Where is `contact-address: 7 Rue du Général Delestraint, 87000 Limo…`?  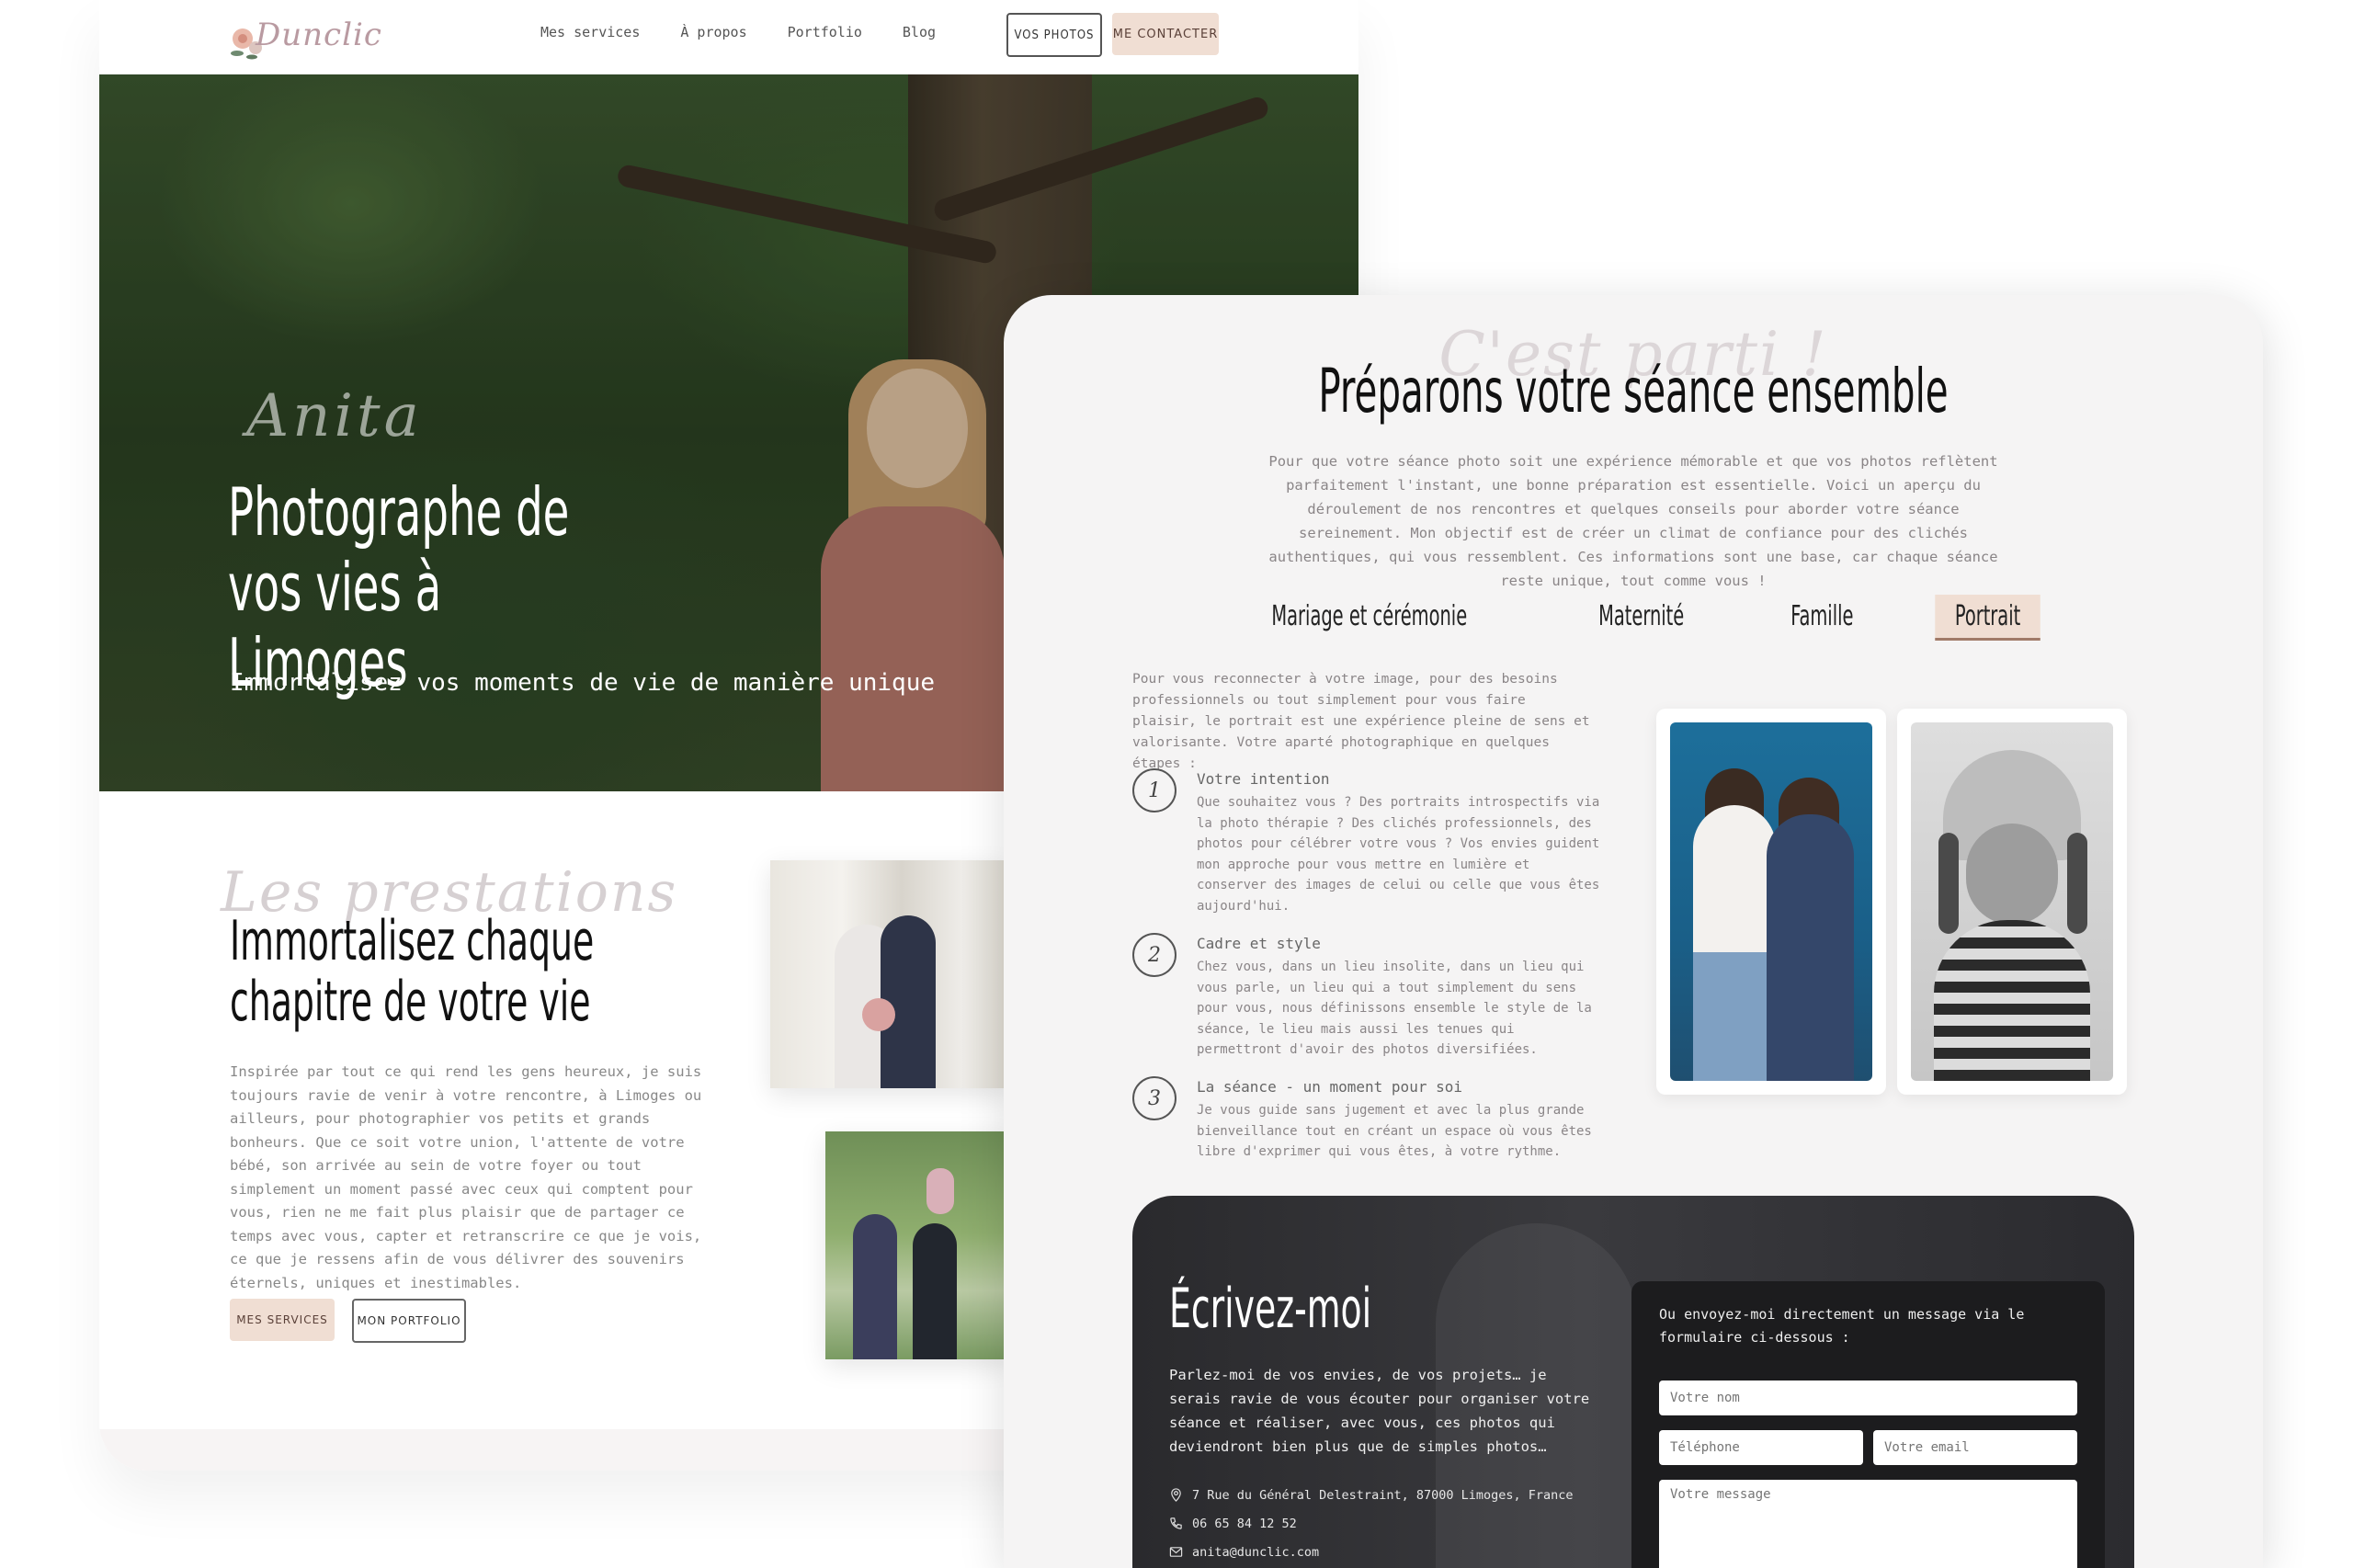 contact-address: 7 Rue du Général Delestraint, 87000 Limo… is located at coordinates (1383, 1495).